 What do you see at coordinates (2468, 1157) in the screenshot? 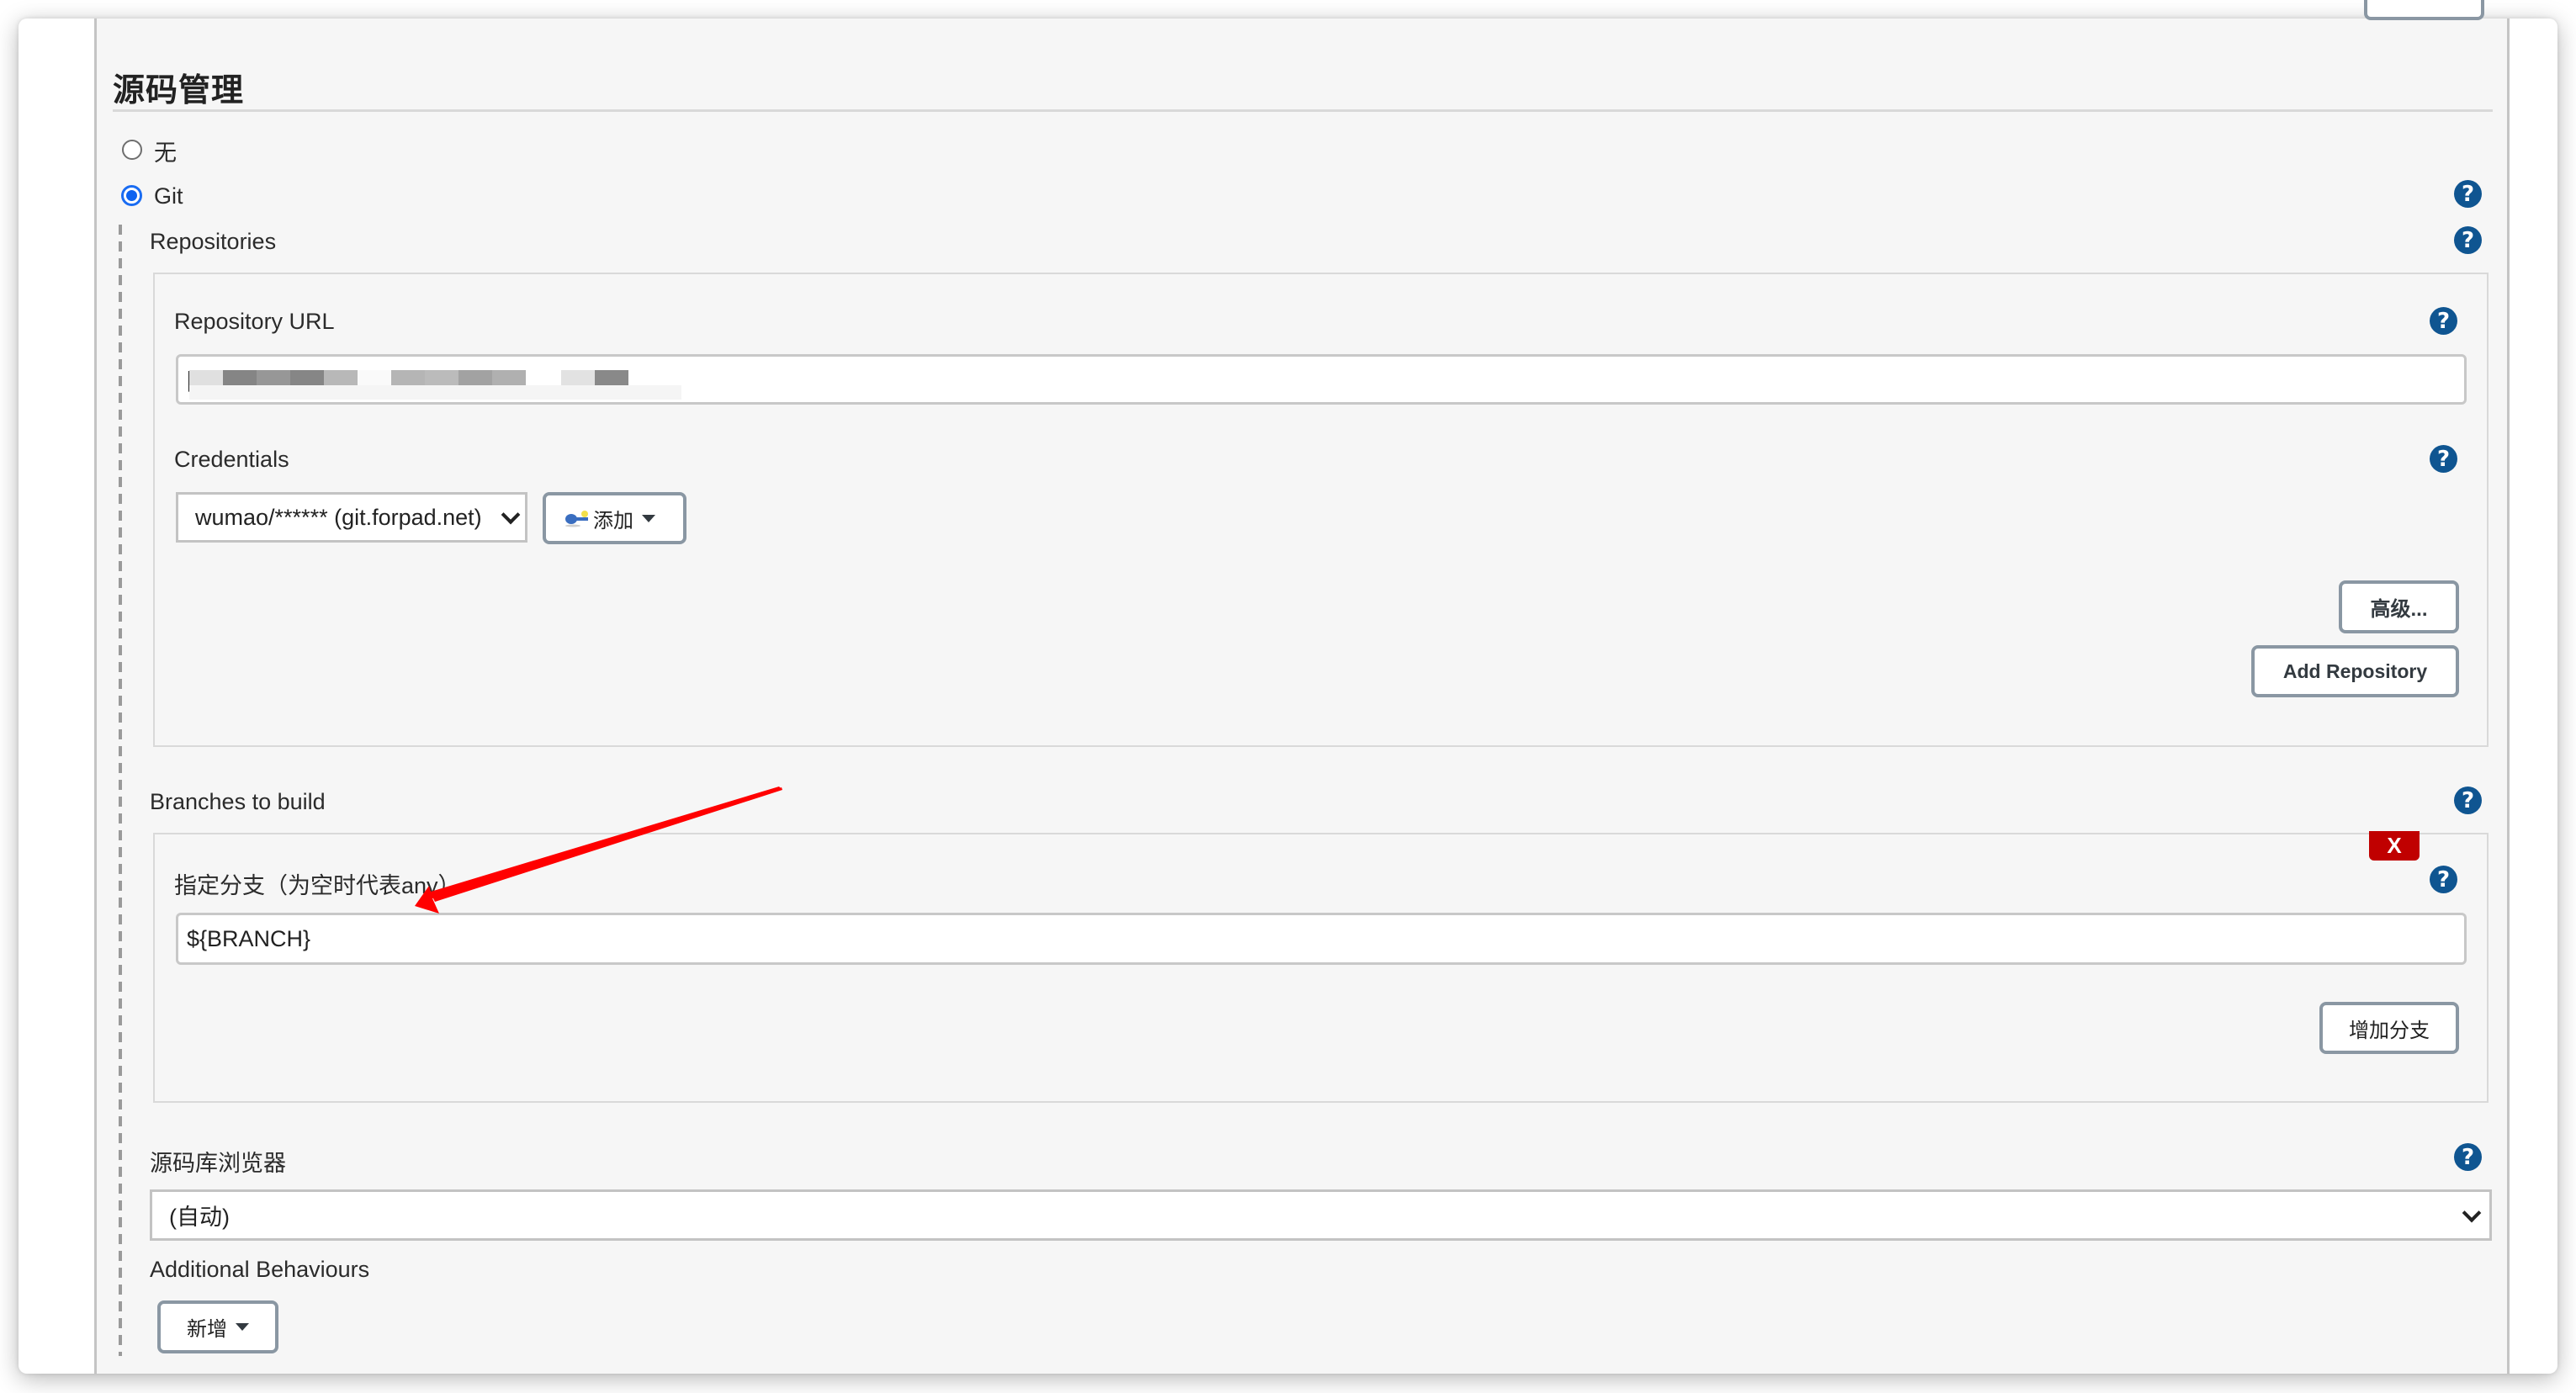
I see `help-icon-repo-browser: ?` at bounding box center [2468, 1157].